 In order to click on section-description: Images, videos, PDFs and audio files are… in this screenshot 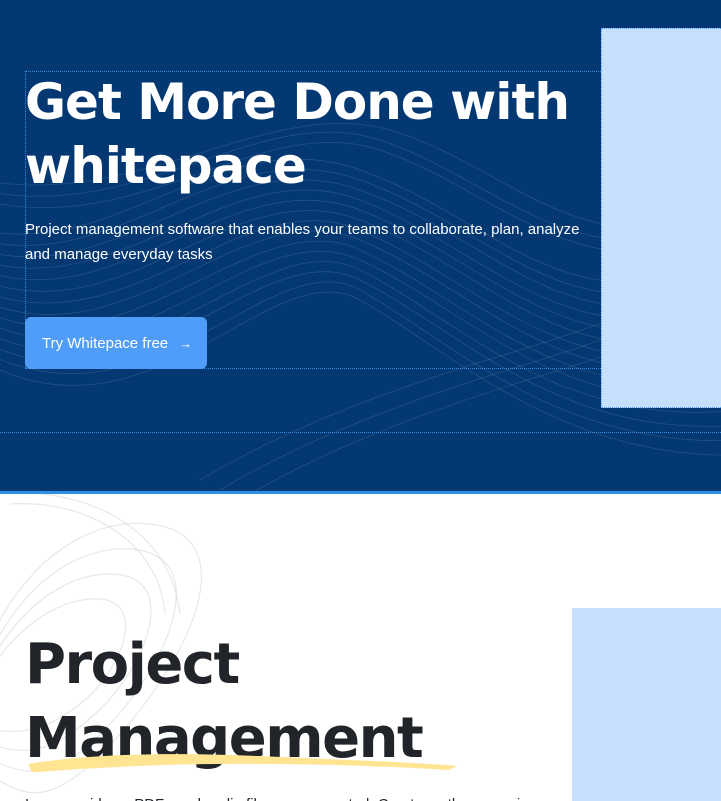, I will do `click(295, 797)`.